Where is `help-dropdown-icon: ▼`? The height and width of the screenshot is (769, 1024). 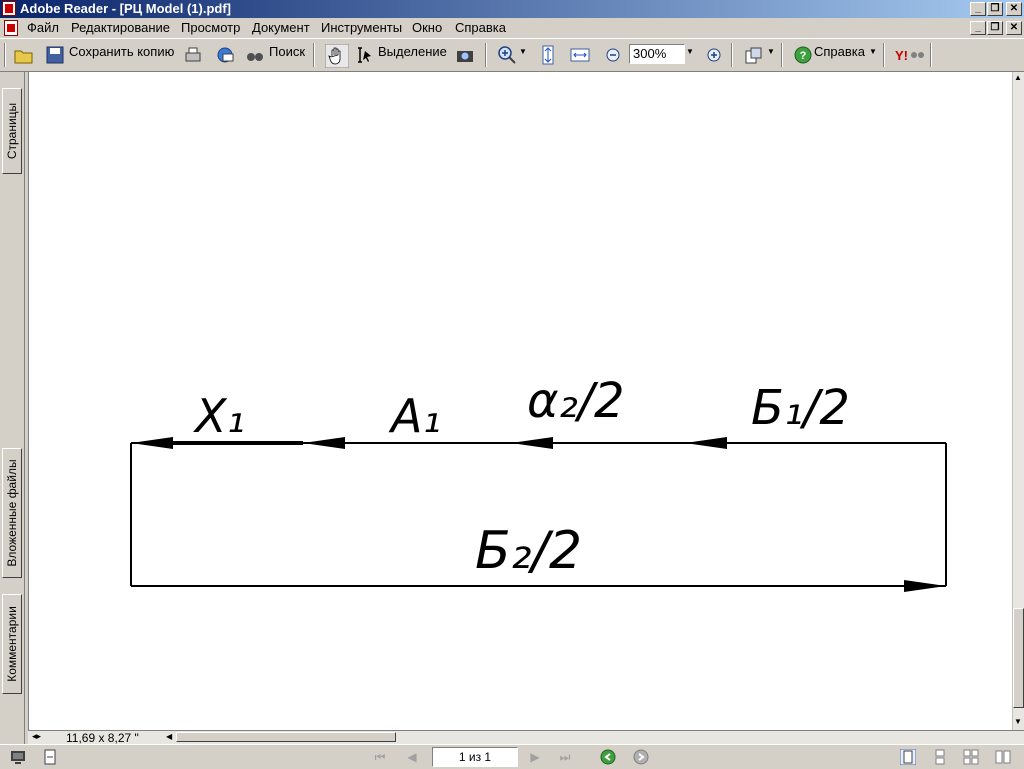
help-dropdown-icon: ▼ is located at coordinates (873, 51).